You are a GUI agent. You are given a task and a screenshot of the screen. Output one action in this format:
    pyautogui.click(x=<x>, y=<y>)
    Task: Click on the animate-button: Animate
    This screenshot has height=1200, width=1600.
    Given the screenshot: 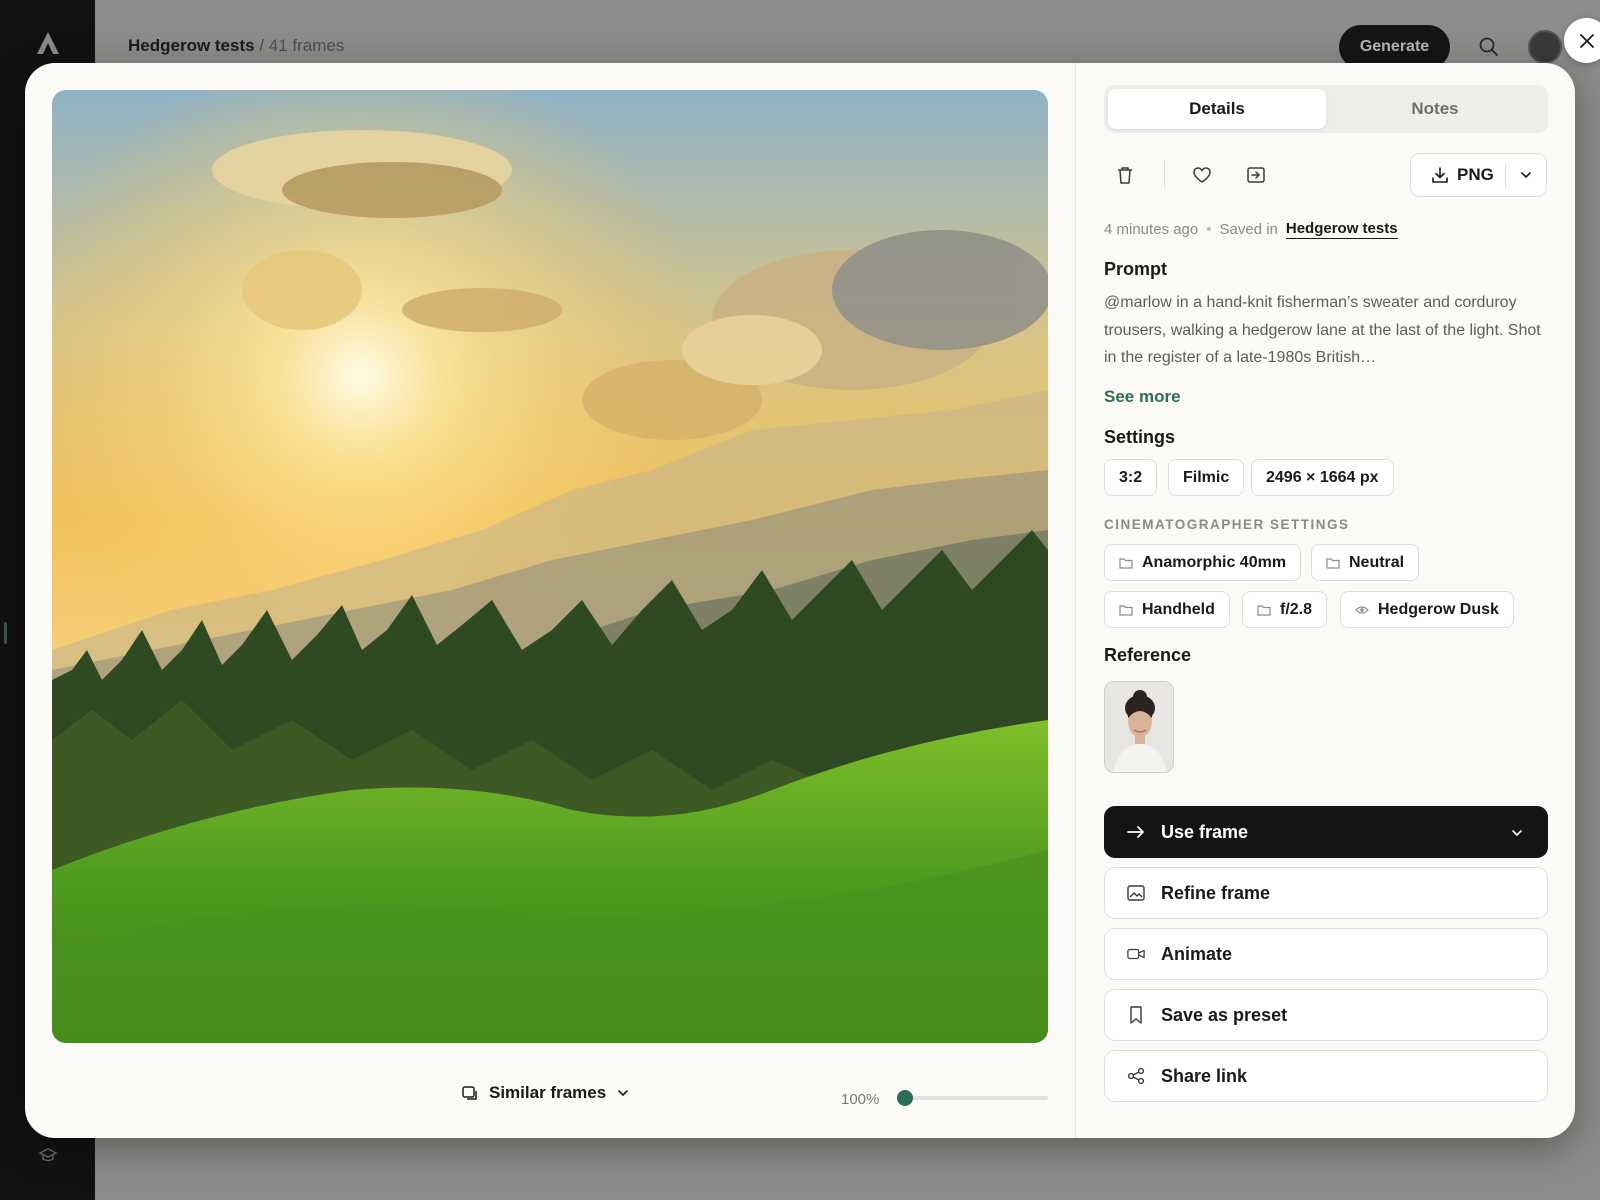 What is the action you would take?
    pyautogui.click(x=1326, y=954)
    